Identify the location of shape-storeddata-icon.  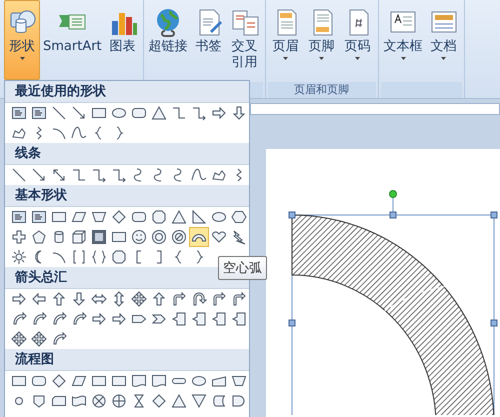
(219, 401).